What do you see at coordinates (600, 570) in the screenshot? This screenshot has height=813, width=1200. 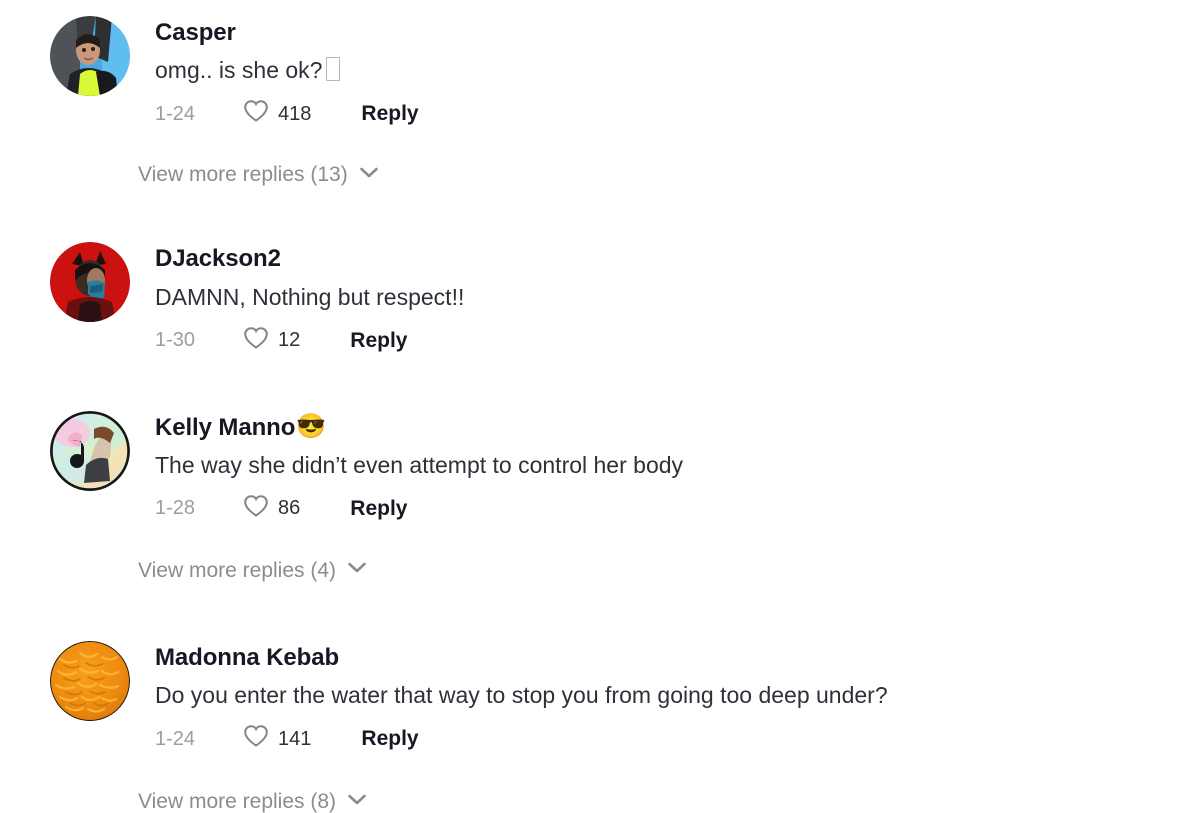 I see `view-more-replies-button: View more replies (4)` at bounding box center [600, 570].